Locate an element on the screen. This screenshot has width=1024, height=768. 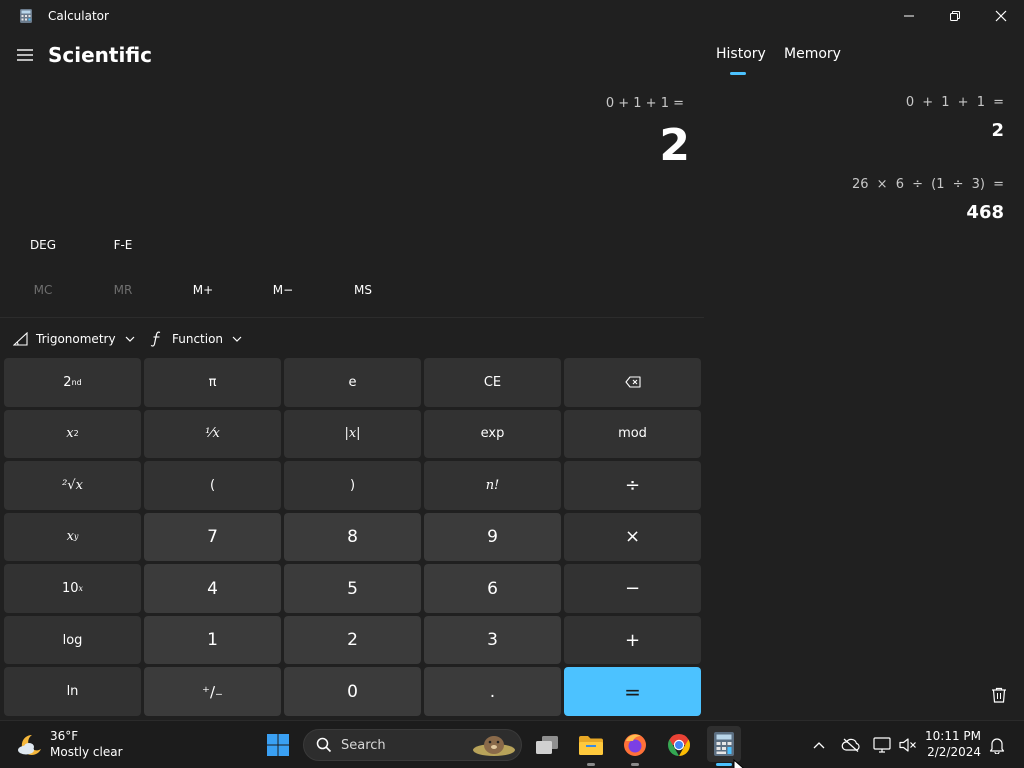
digit-0-button: 0 is located at coordinates (352, 691).